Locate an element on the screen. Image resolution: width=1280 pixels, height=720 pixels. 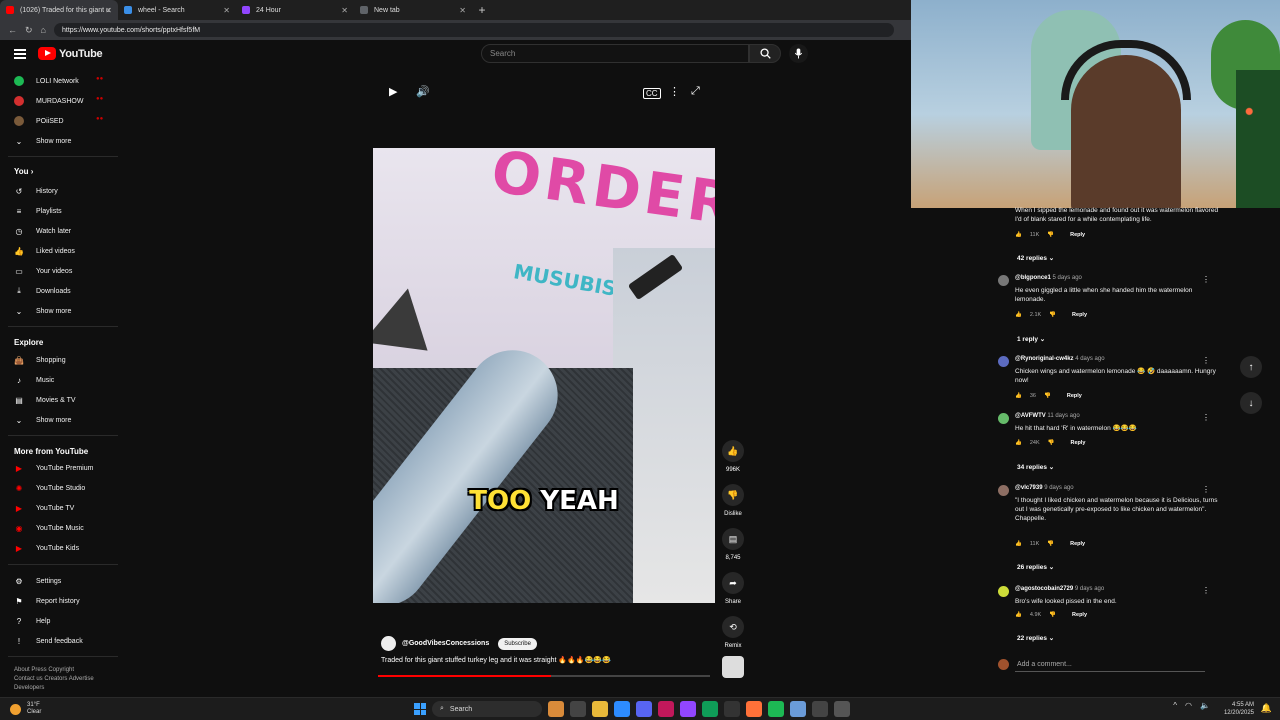
weather-widget: 31°F Clear is located at coordinates (25, 709).